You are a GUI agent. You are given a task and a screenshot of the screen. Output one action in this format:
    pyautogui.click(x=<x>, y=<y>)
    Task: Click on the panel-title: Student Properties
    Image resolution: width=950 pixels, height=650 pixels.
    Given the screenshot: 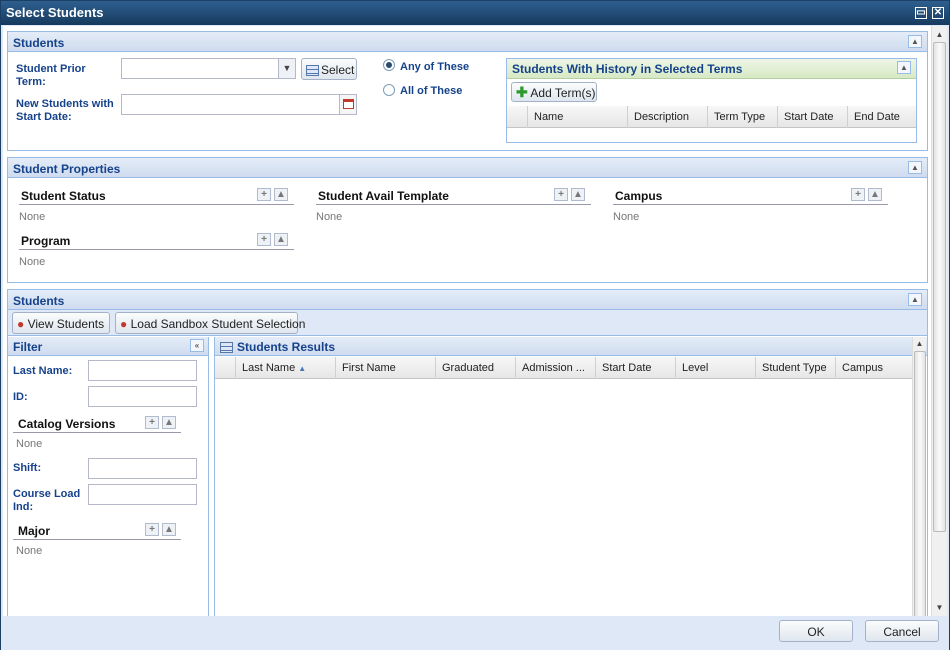 What is the action you would take?
    pyautogui.click(x=67, y=169)
    